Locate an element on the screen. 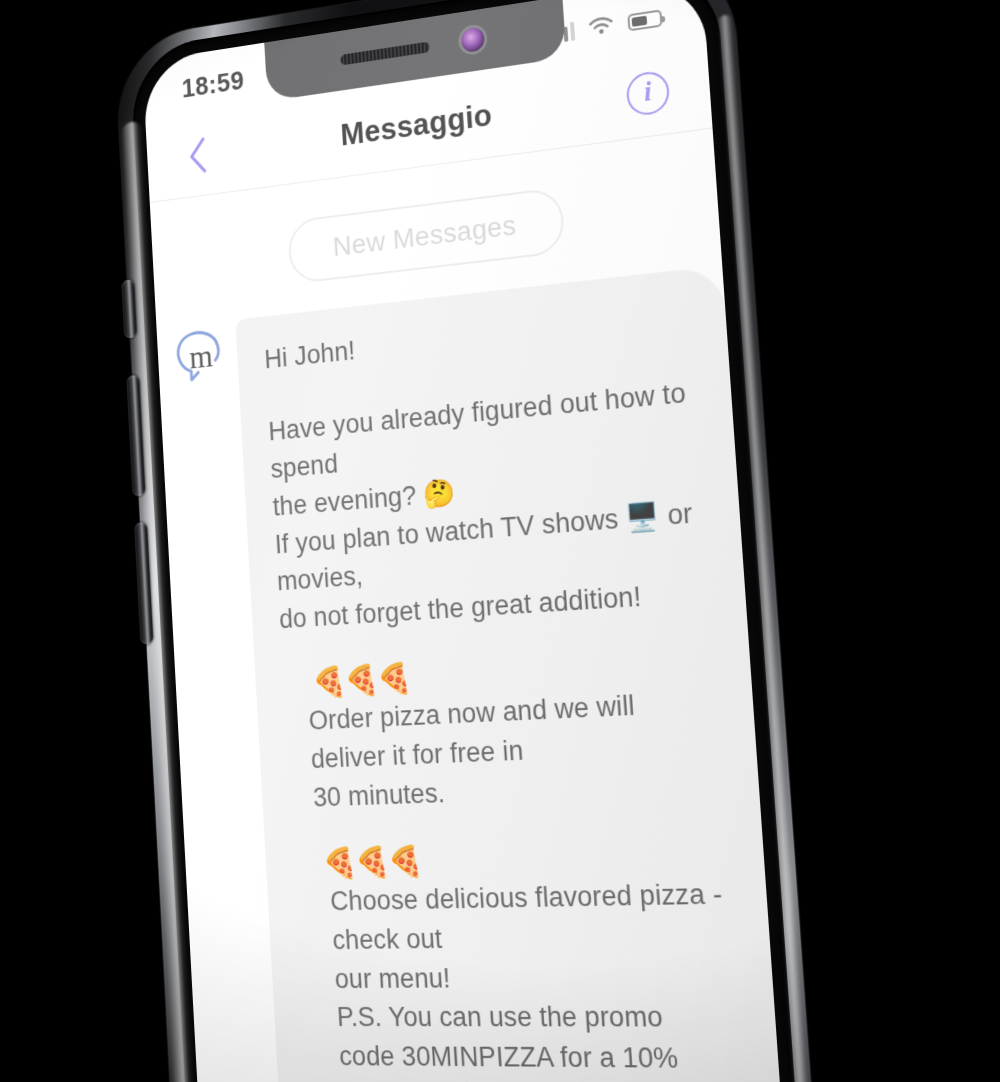 The height and width of the screenshot is (1082, 1000). front-camera-icon is located at coordinates (472, 40).